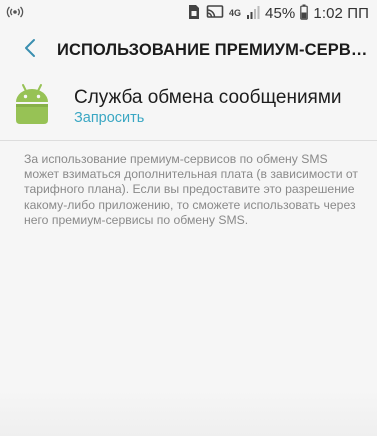 This screenshot has width=377, height=436. Describe the element at coordinates (188, 140) in the screenshot. I see `divider` at that location.